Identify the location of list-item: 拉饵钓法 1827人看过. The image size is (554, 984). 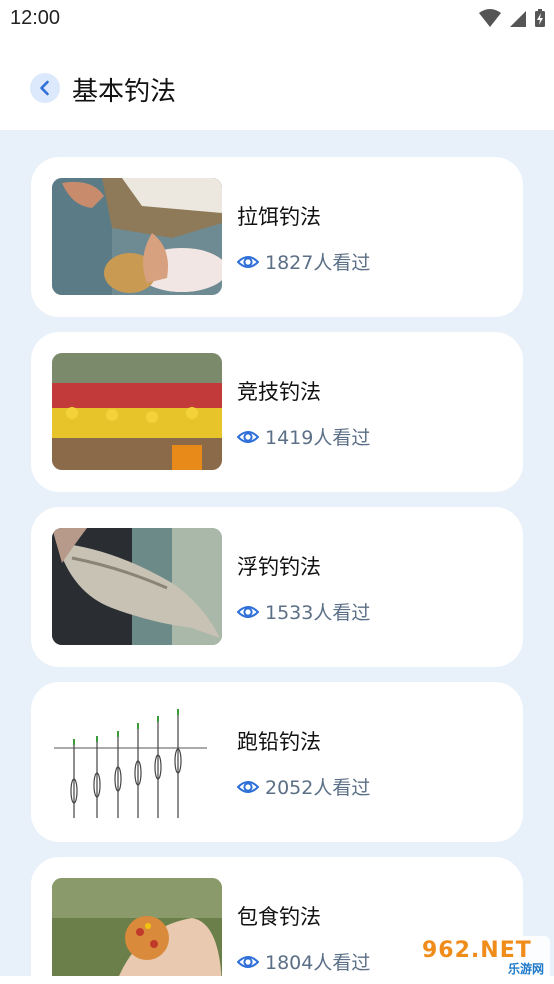
(277, 237).